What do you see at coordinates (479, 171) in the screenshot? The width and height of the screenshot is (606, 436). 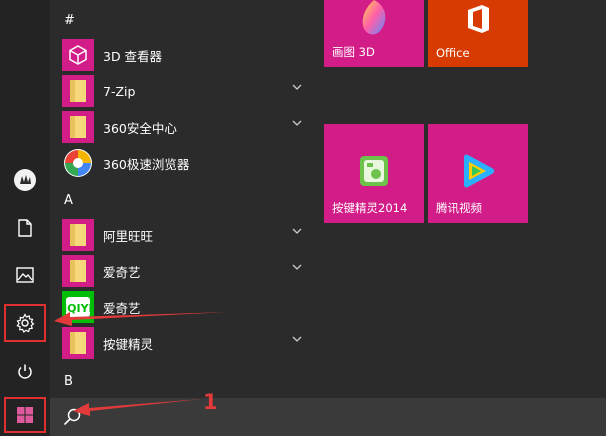 I see `tencent-video-icon` at bounding box center [479, 171].